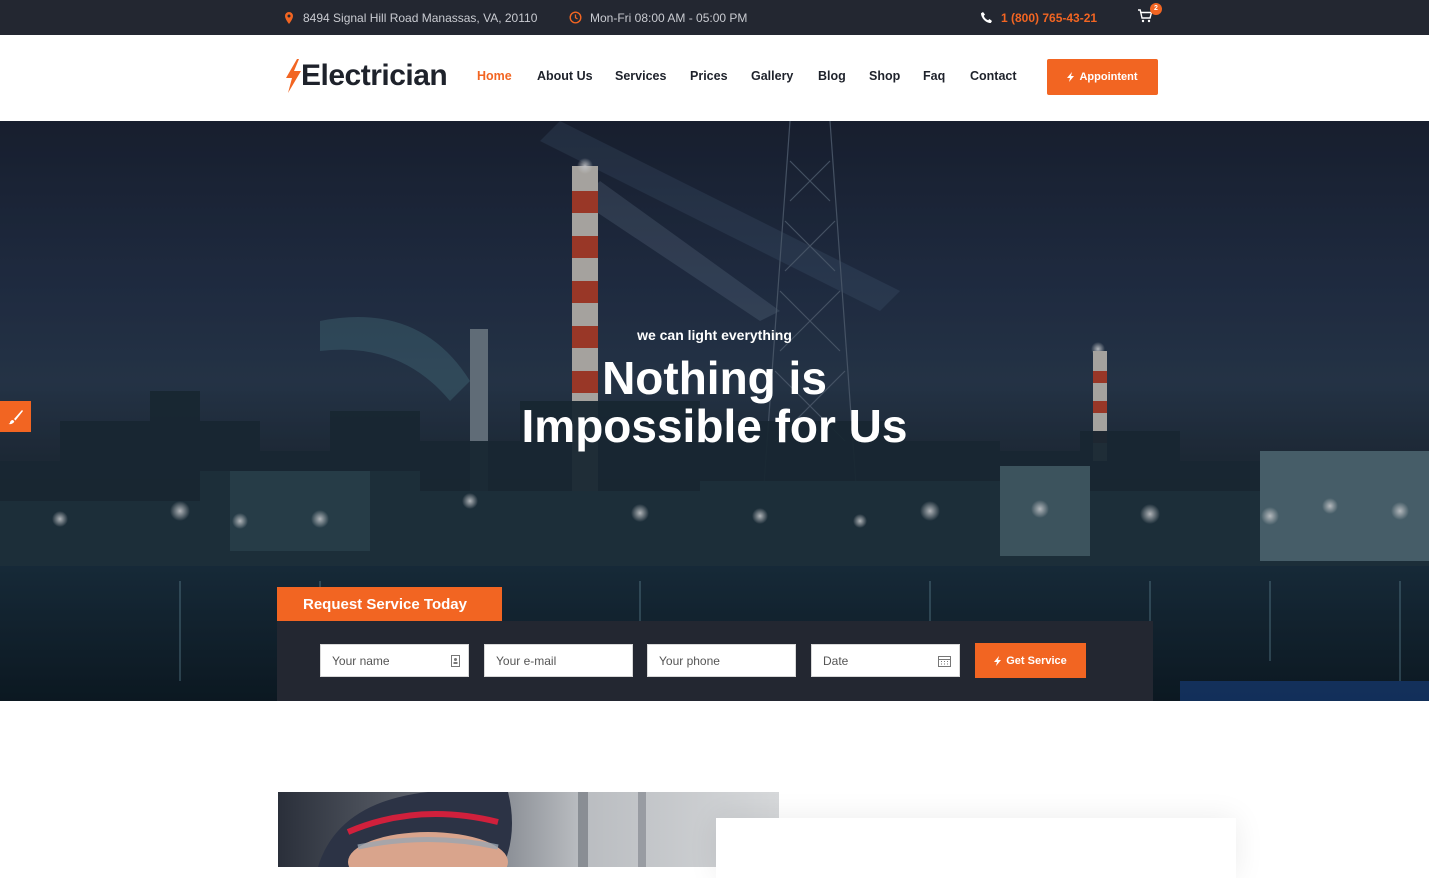 This screenshot has height=878, width=1429. I want to click on nav-services: Services, so click(640, 76).